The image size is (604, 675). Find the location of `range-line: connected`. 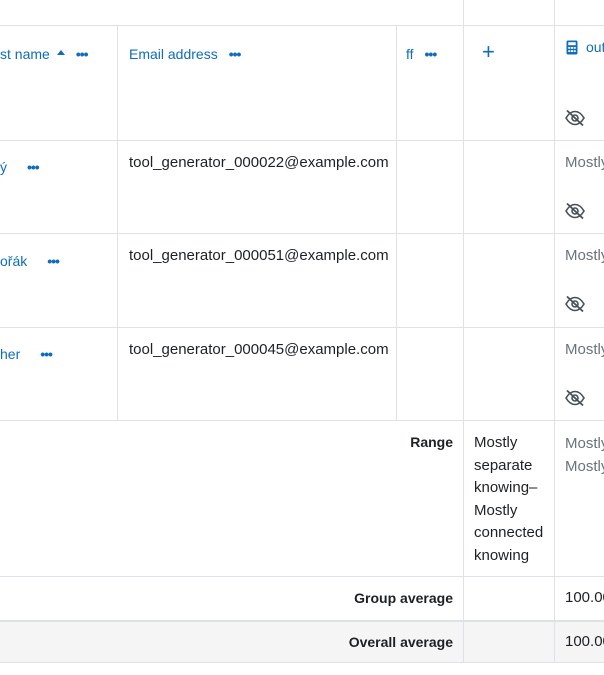

range-line: connected is located at coordinates (509, 532).